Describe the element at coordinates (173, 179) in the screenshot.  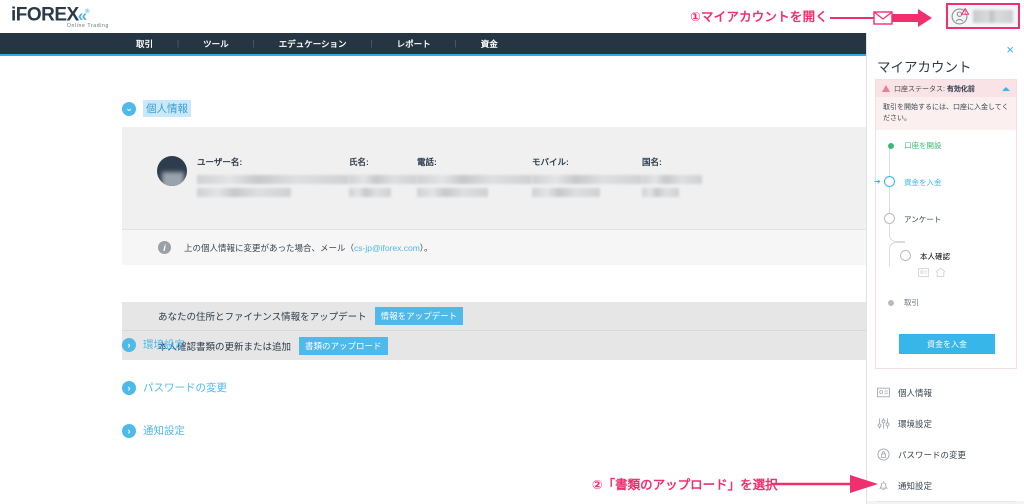
I see `avatar-redaction` at that location.